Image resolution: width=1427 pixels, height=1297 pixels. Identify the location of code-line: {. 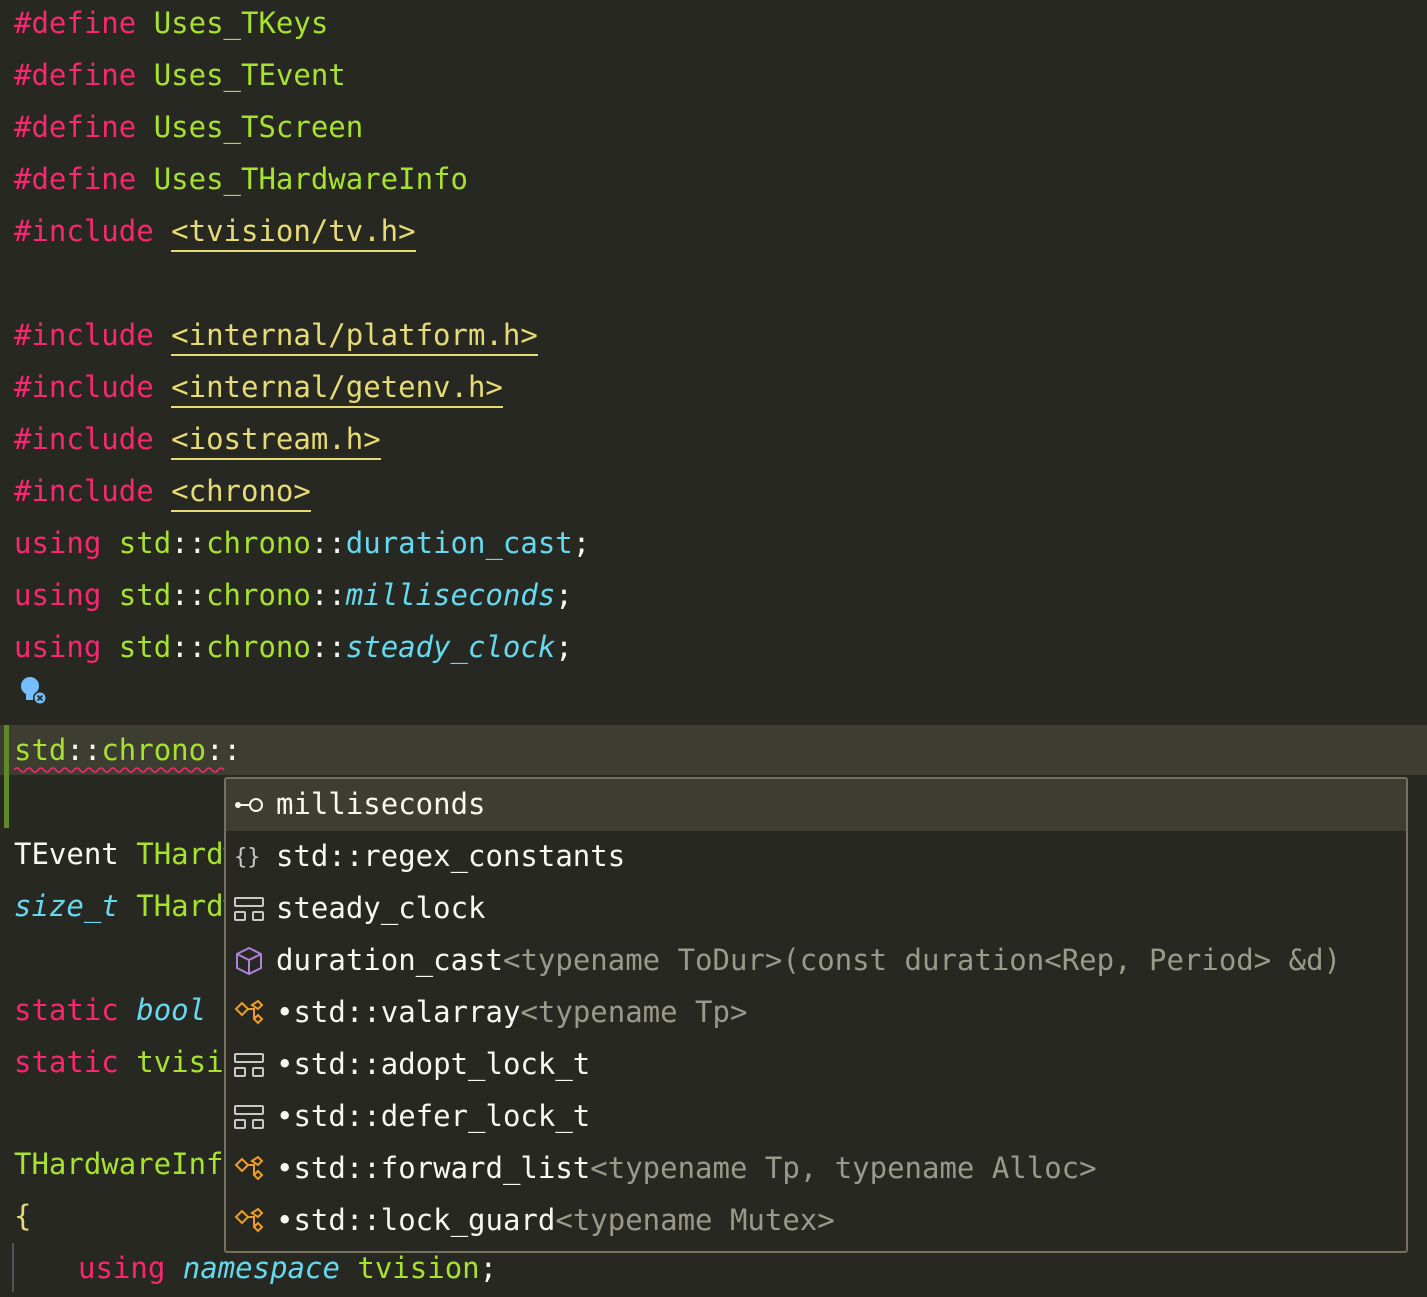
(22, 1219).